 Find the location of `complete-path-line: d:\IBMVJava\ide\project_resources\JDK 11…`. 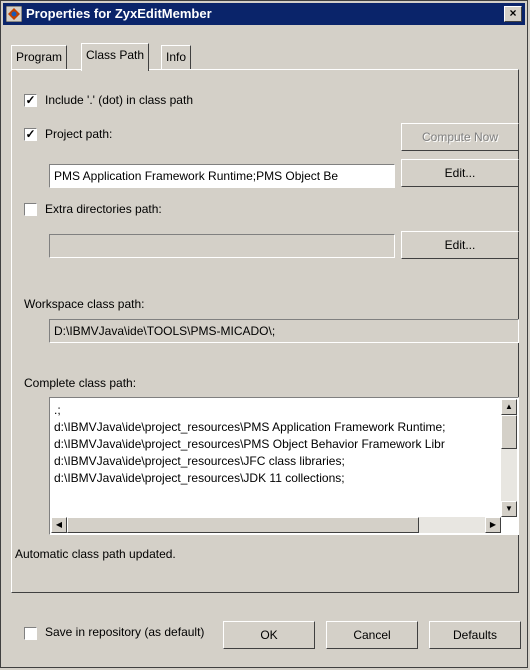

complete-path-line: d:\IBMVJava\ide\project_resources\JDK 11… is located at coordinates (199, 478).